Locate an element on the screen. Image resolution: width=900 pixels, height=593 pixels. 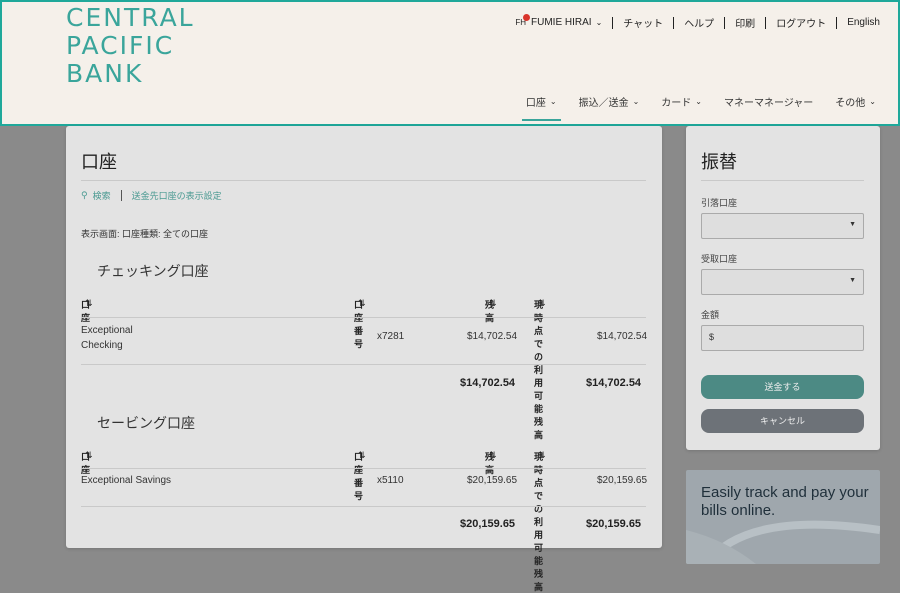
nav-item-other: その他 ⌄ is located at coordinates (855, 101).